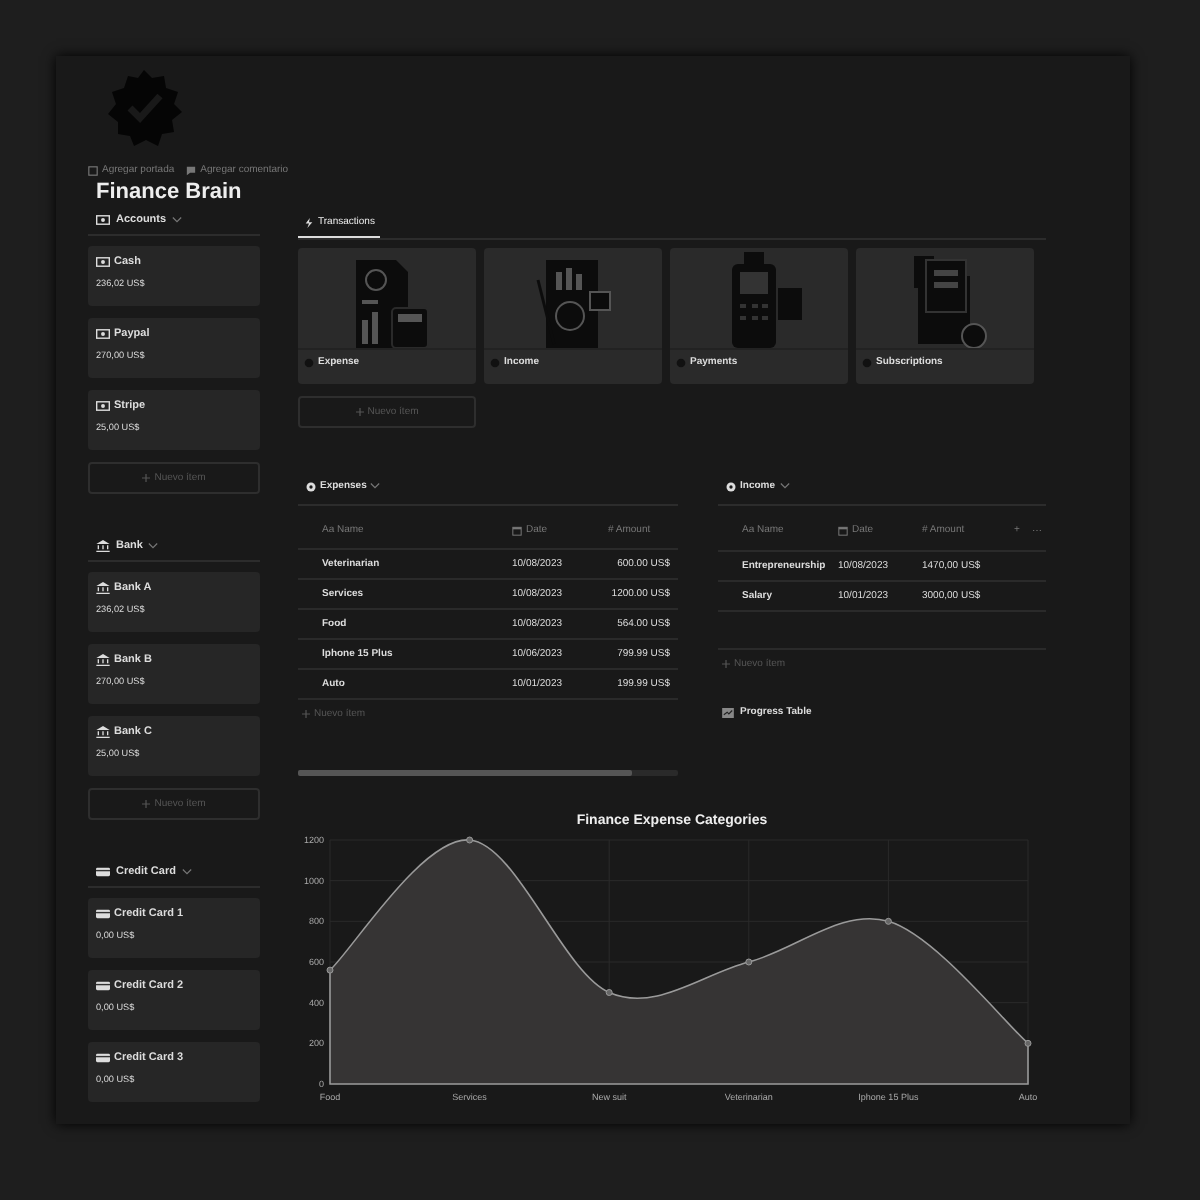 This screenshot has width=1200, height=1200. What do you see at coordinates (572, 304) in the screenshot?
I see `report-chart-drawing` at bounding box center [572, 304].